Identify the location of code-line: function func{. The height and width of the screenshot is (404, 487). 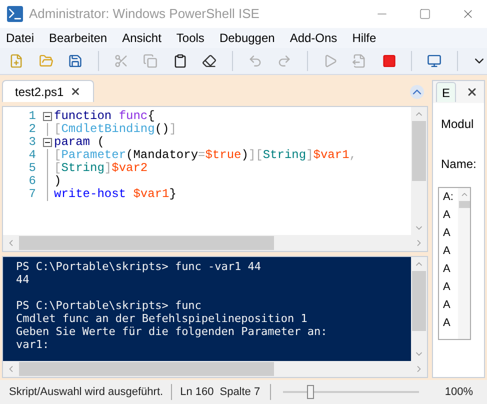
(104, 116).